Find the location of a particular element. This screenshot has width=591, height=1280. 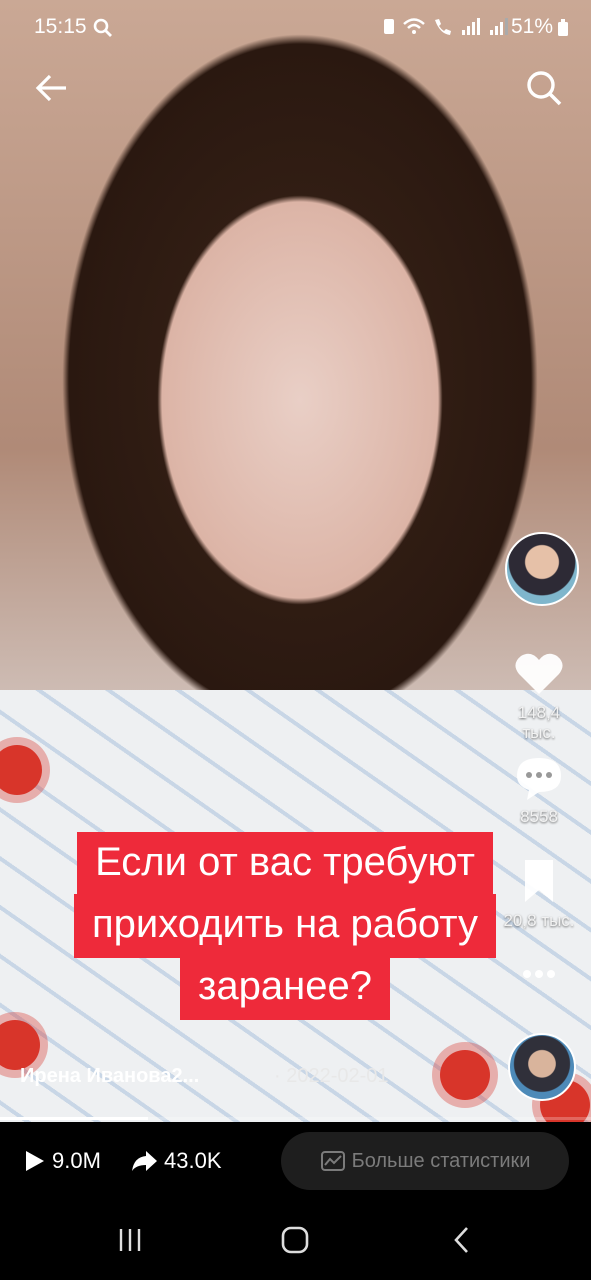

video-progress-fill is located at coordinates (74, 1118).